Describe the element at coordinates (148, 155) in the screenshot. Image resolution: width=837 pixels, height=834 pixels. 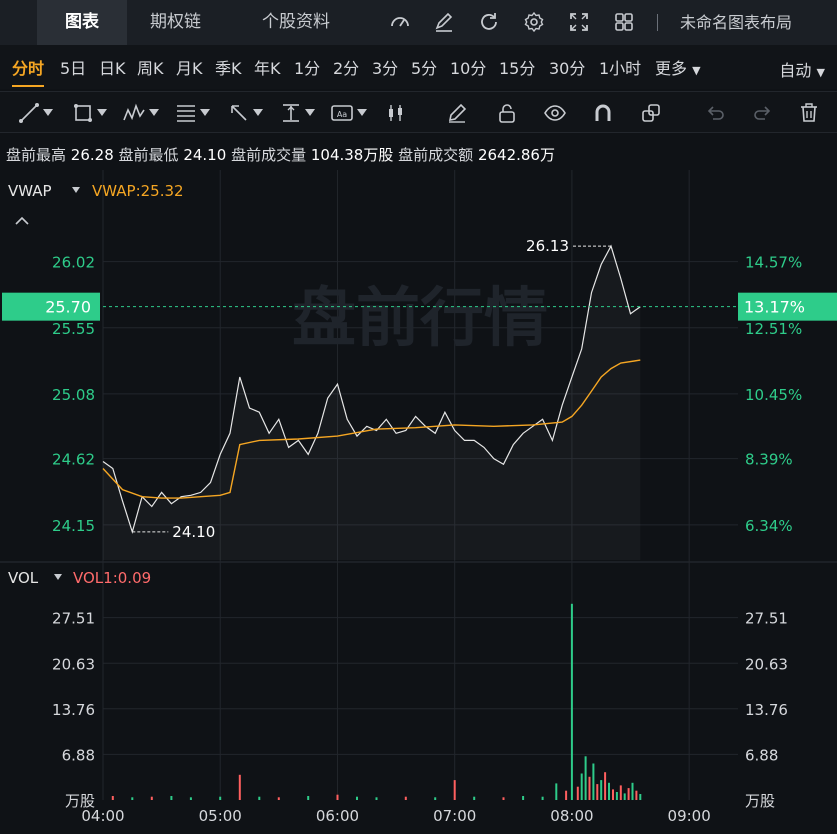
I see `premarket-low-label: 盘前最低` at that location.